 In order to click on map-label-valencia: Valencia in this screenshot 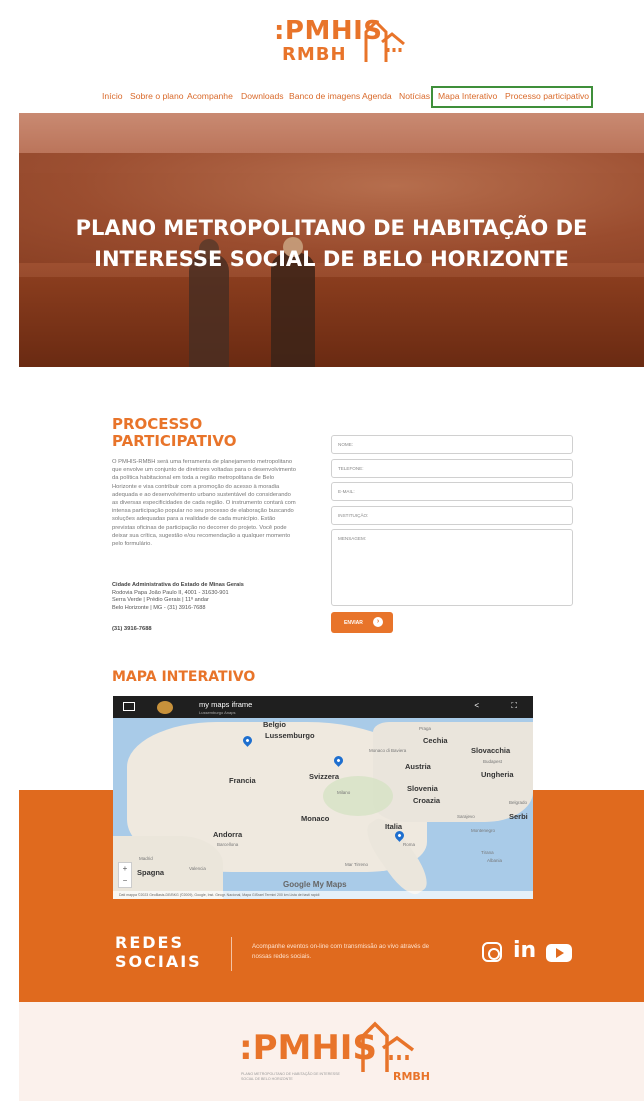, I will do `click(197, 868)`.